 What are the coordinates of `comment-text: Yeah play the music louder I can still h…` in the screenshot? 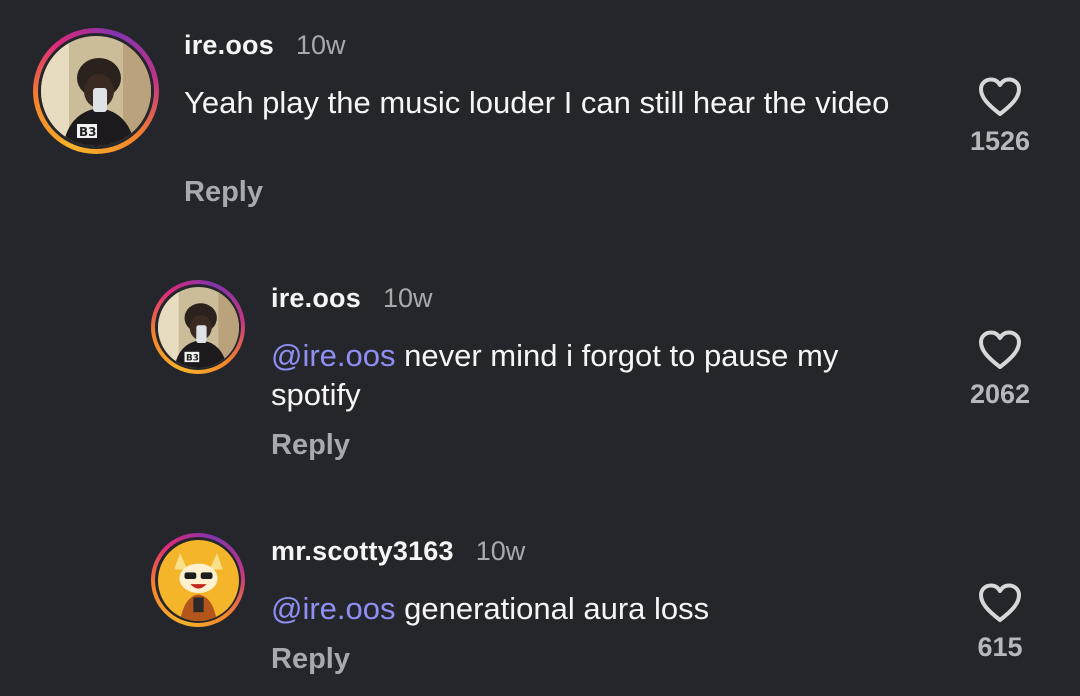 It's located at (564, 102).